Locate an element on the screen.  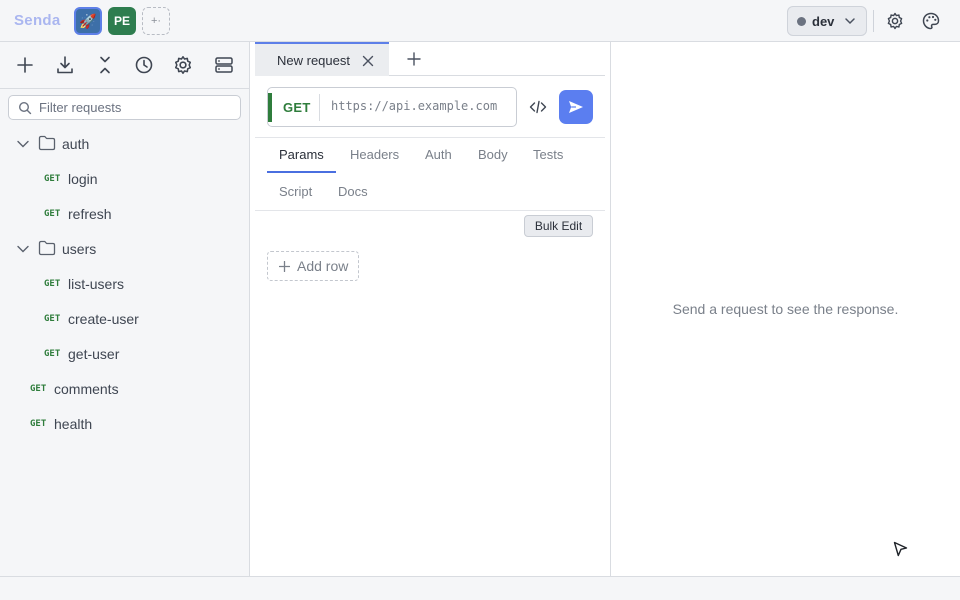
status-bar is located at coordinates (480, 588).